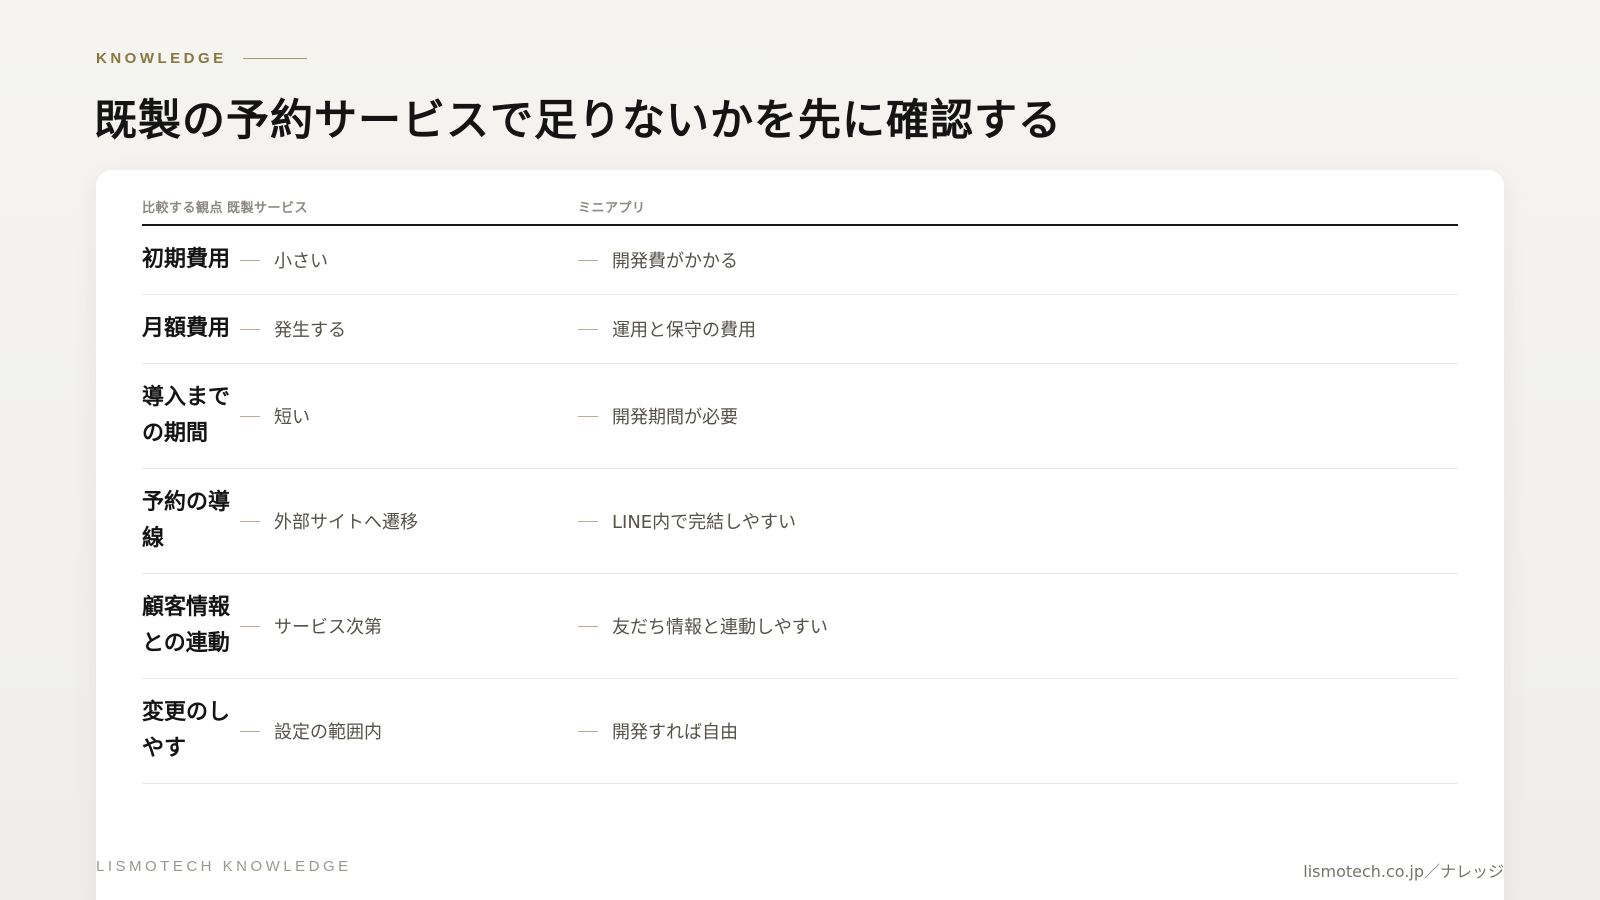  Describe the element at coordinates (310, 330) in the screenshot. I see `existing-value: 発生する` at that location.